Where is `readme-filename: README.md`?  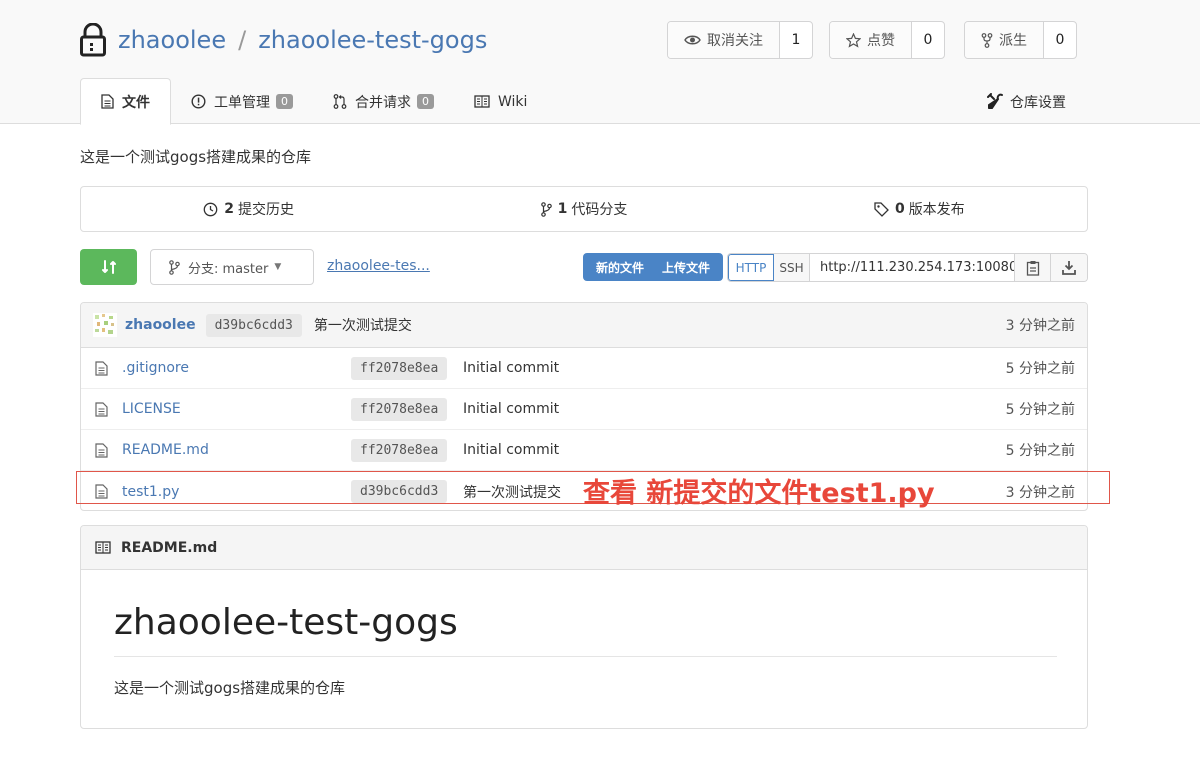 readme-filename: README.md is located at coordinates (169, 547).